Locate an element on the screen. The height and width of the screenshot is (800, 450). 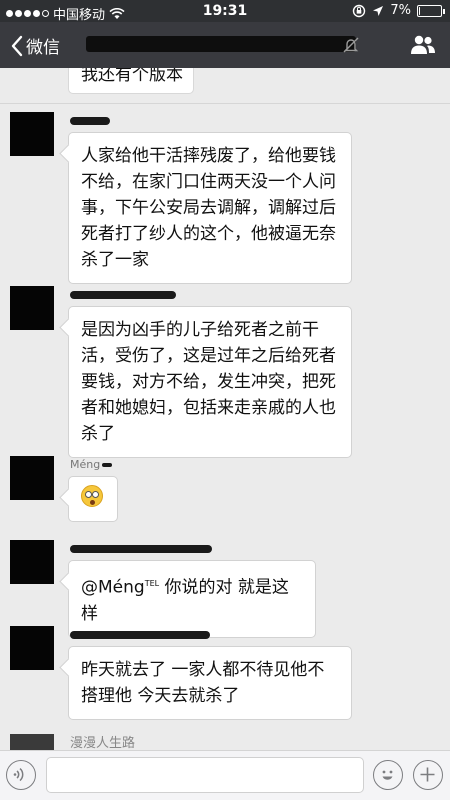
nav-bar: 微信 is located at coordinates (225, 45).